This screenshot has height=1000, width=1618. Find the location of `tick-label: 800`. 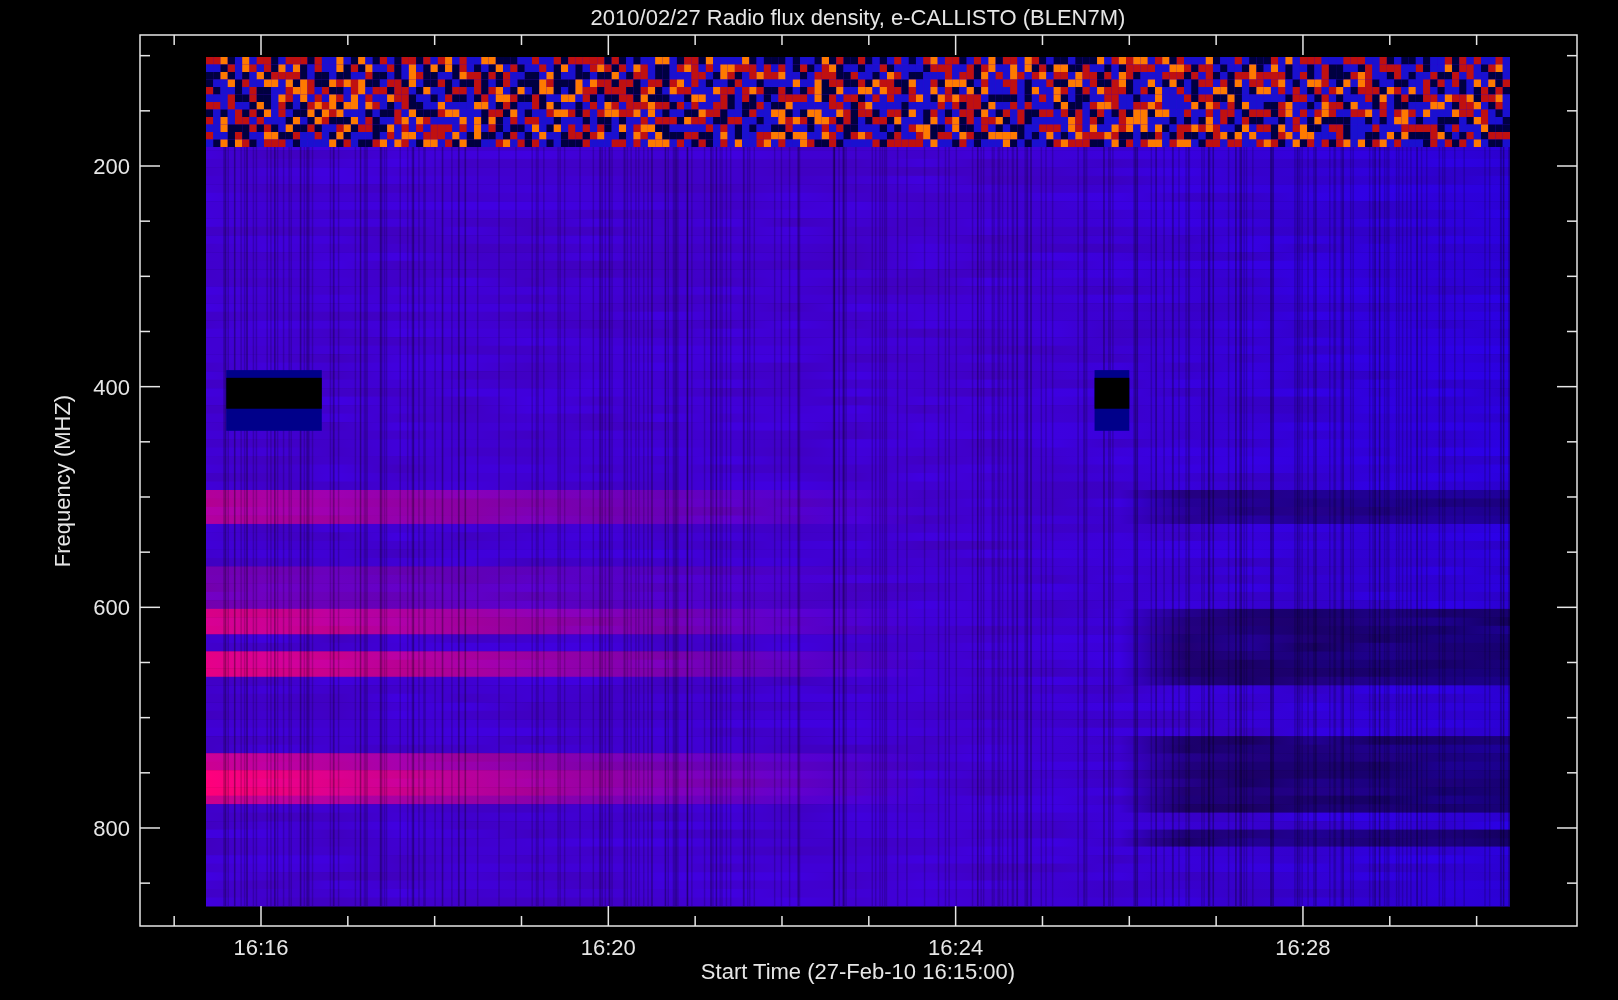

tick-label: 800 is located at coordinates (111, 829).